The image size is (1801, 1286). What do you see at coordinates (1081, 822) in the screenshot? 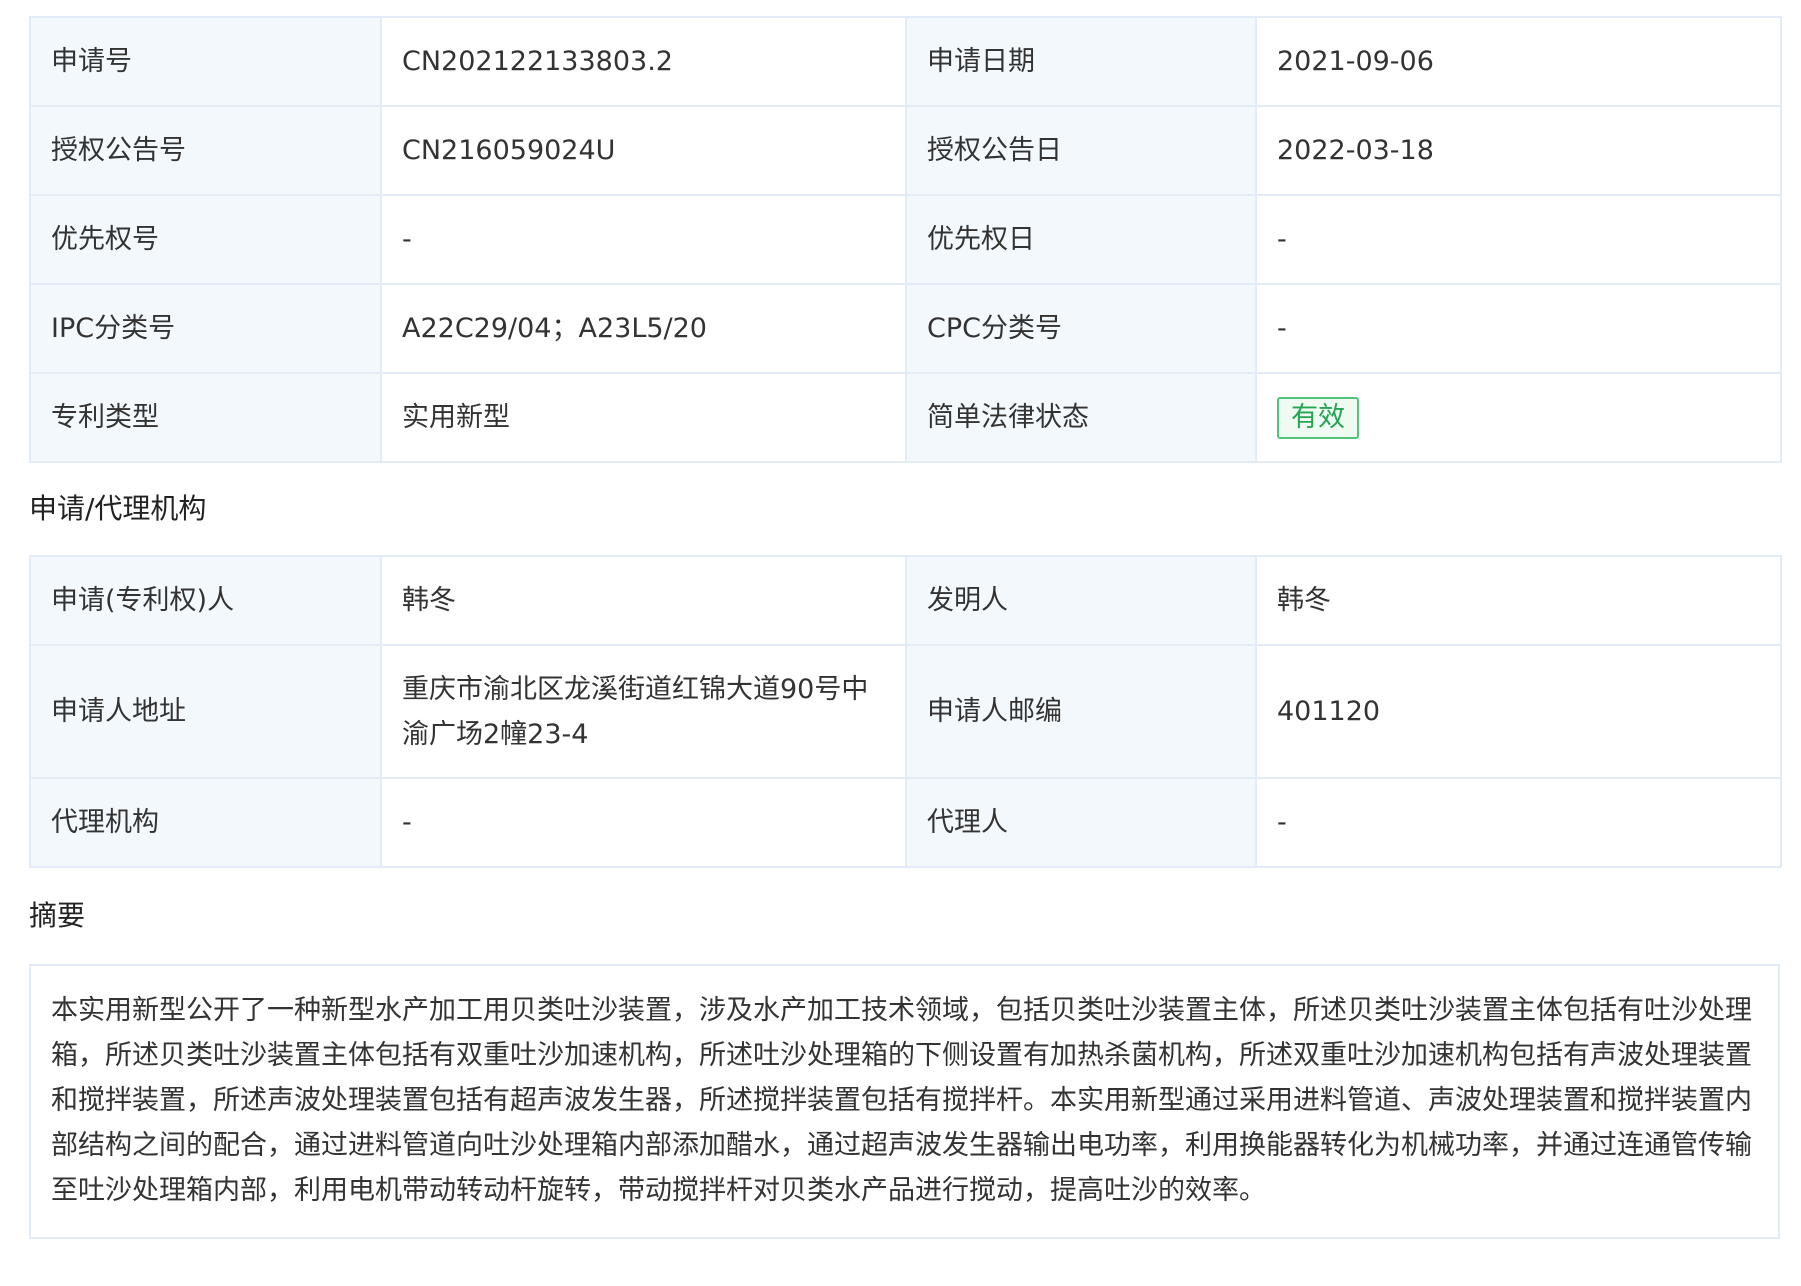
I see `agent-label: 代理人` at bounding box center [1081, 822].